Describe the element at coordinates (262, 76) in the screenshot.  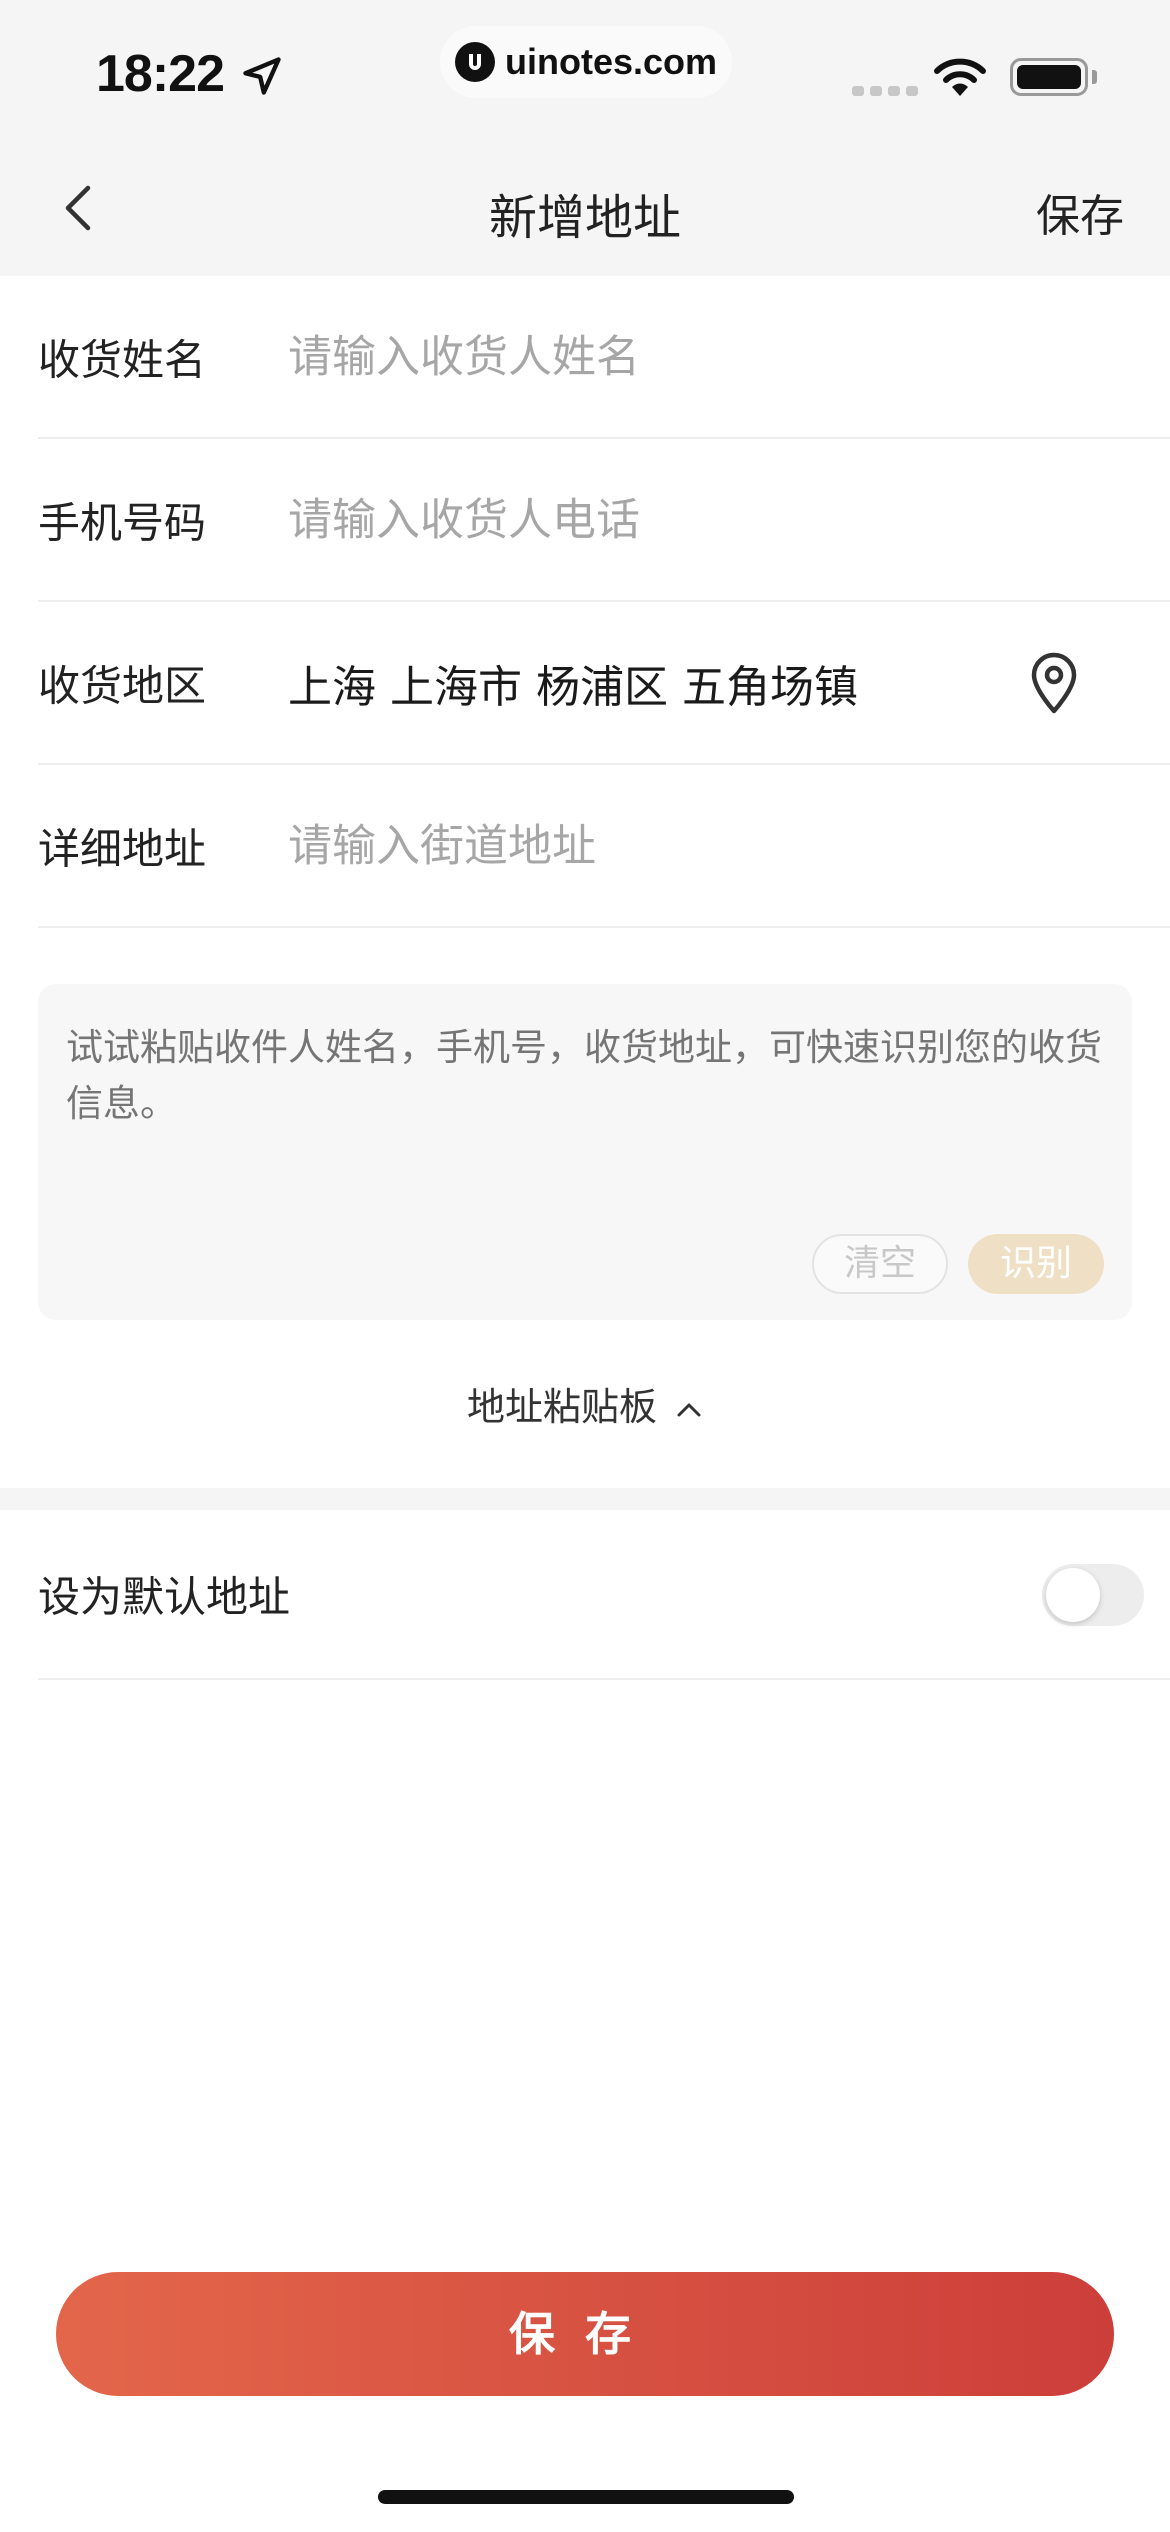
I see `location-arrow-icon` at that location.